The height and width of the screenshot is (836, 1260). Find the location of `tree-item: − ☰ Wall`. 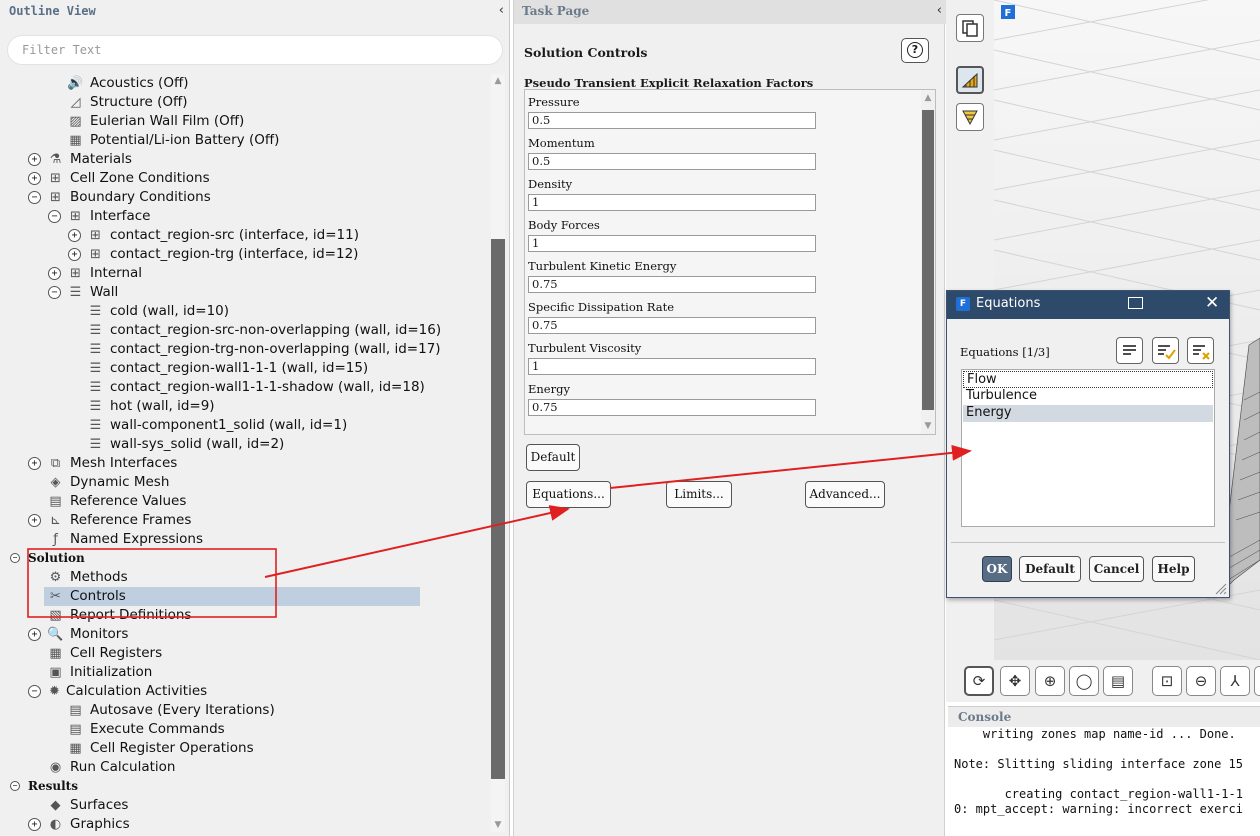

tree-item: − ☰ Wall is located at coordinates (244, 292).